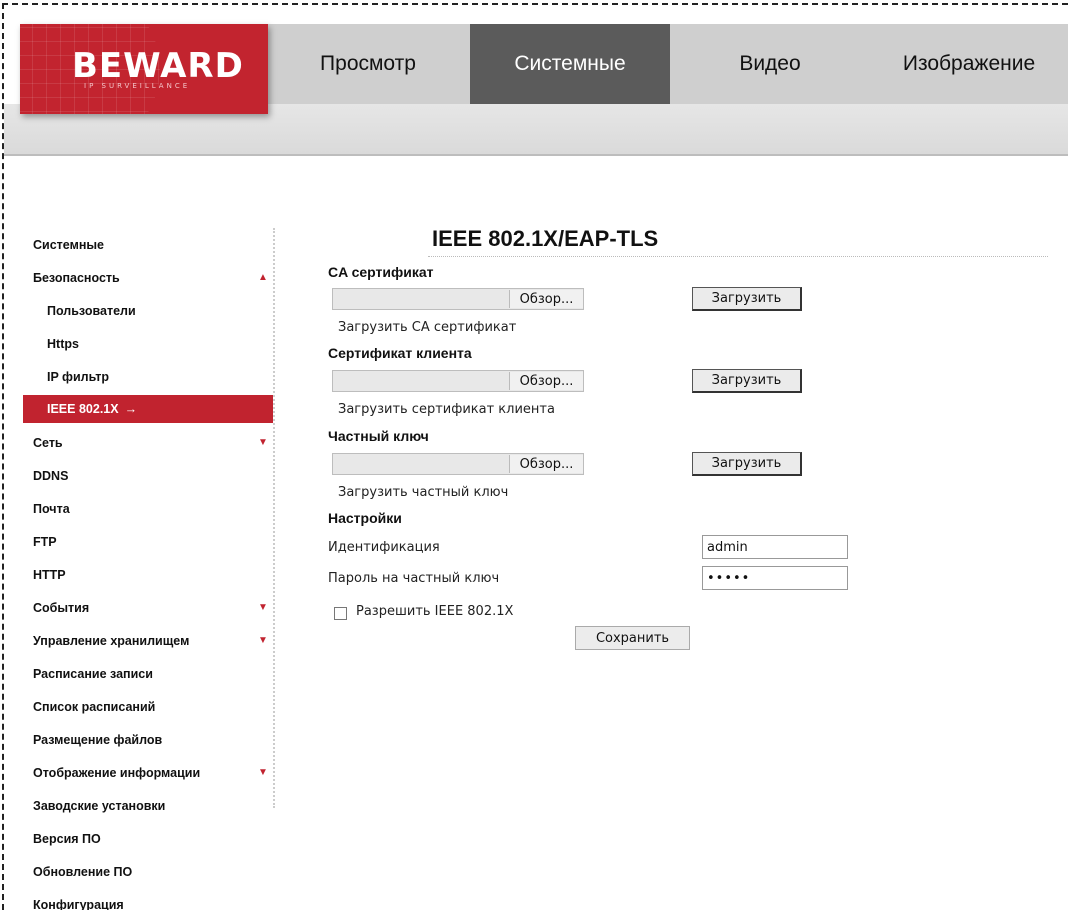 The width and height of the screenshot is (1068, 910). What do you see at coordinates (747, 464) in the screenshot?
I see `private-key-upload-button: Загрузить` at bounding box center [747, 464].